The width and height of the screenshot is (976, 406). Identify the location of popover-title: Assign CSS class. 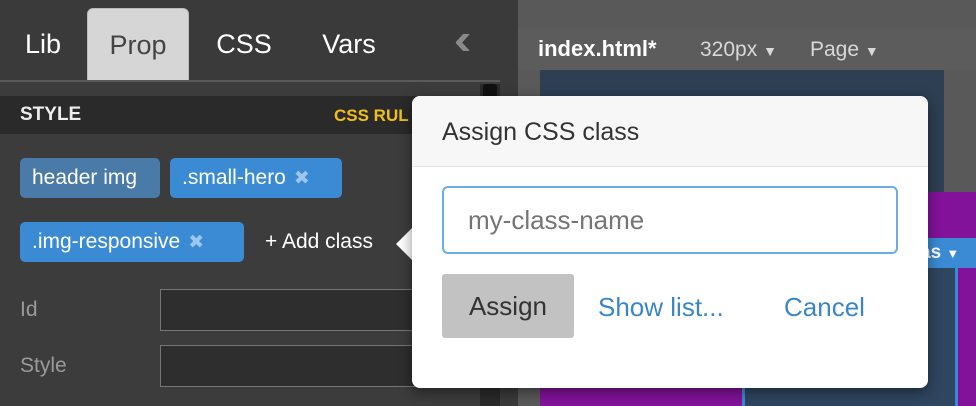
(541, 132).